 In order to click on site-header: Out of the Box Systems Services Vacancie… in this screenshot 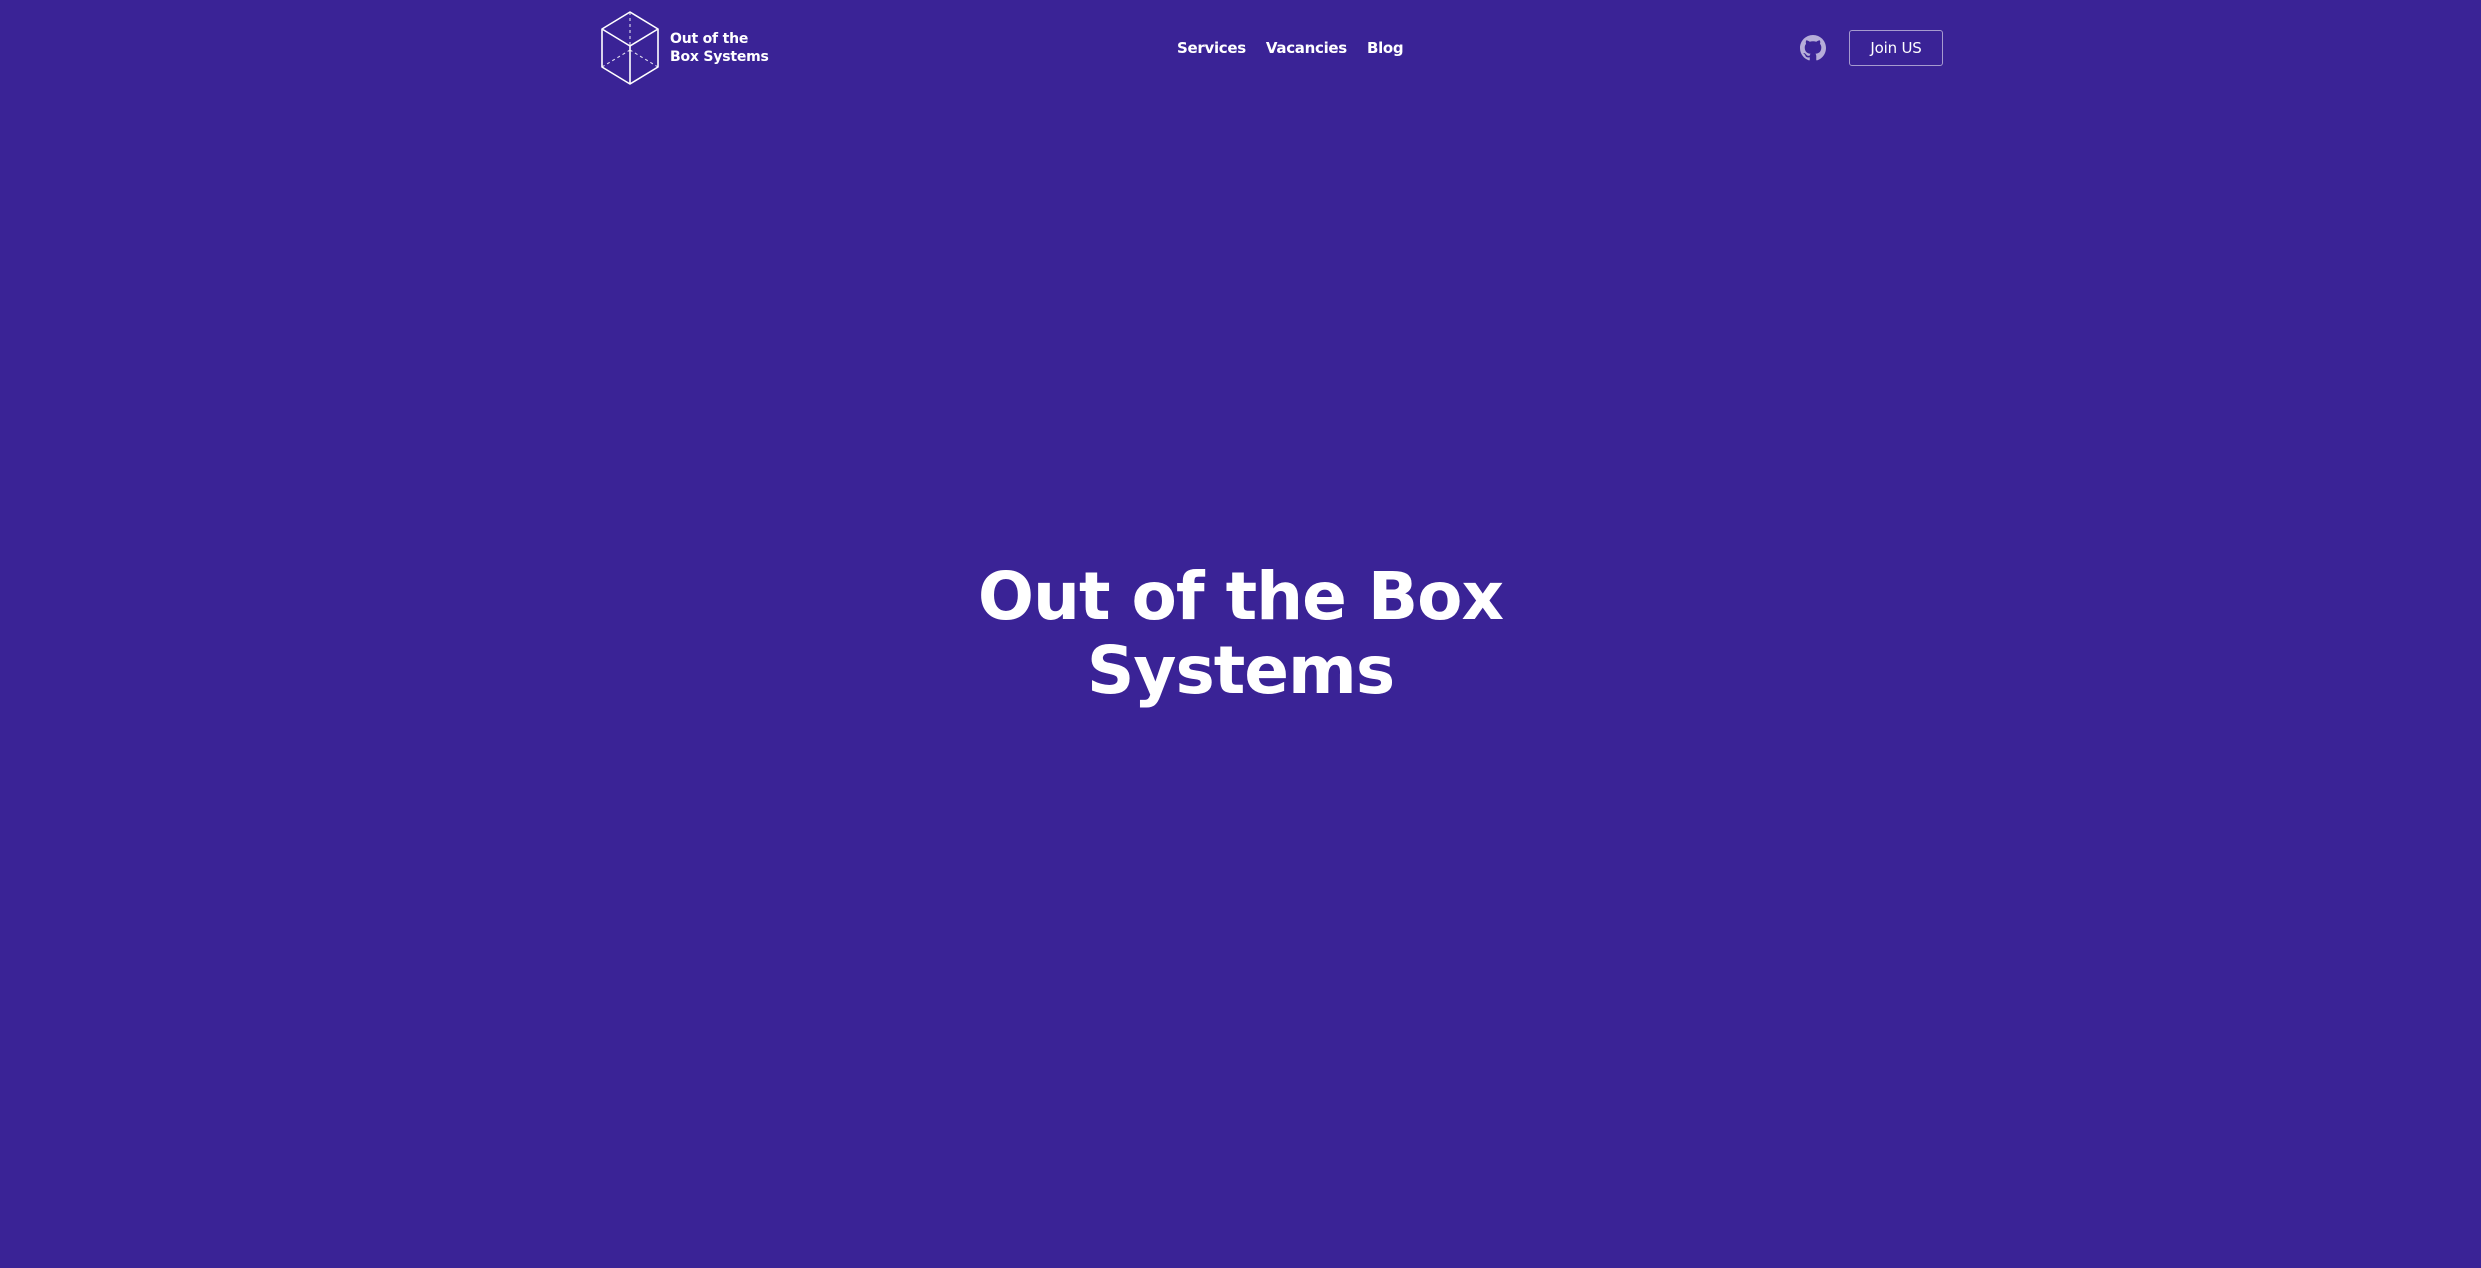, I will do `click(1240, 48)`.